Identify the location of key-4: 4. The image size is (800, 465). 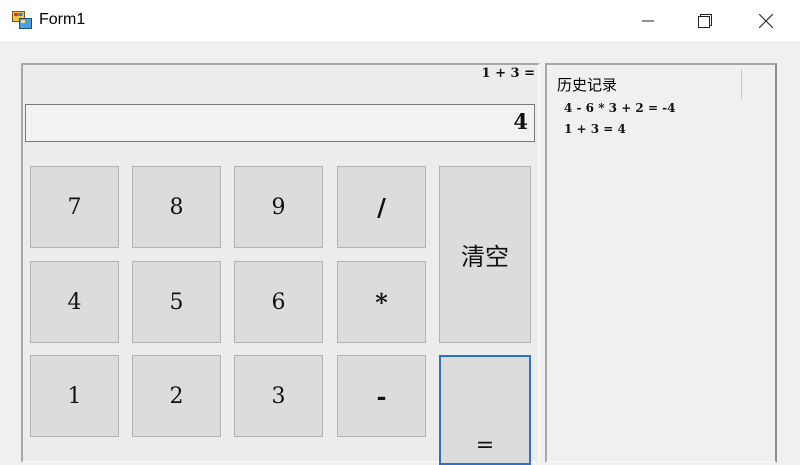
(74, 302).